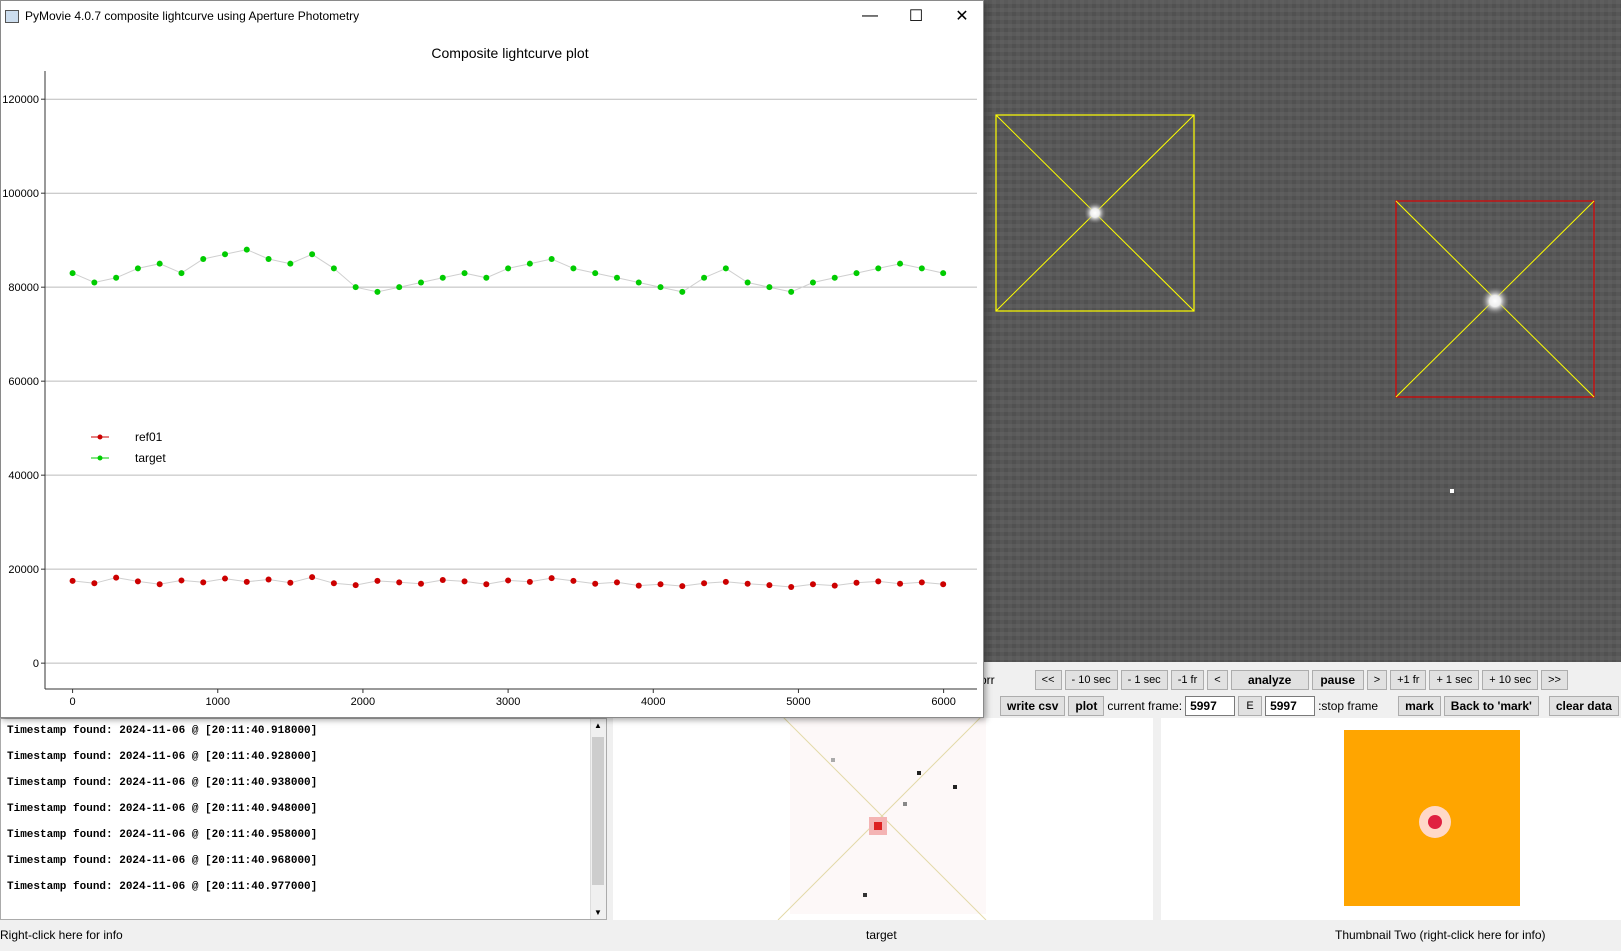  I want to click on legend: ref01 target, so click(128, 447).